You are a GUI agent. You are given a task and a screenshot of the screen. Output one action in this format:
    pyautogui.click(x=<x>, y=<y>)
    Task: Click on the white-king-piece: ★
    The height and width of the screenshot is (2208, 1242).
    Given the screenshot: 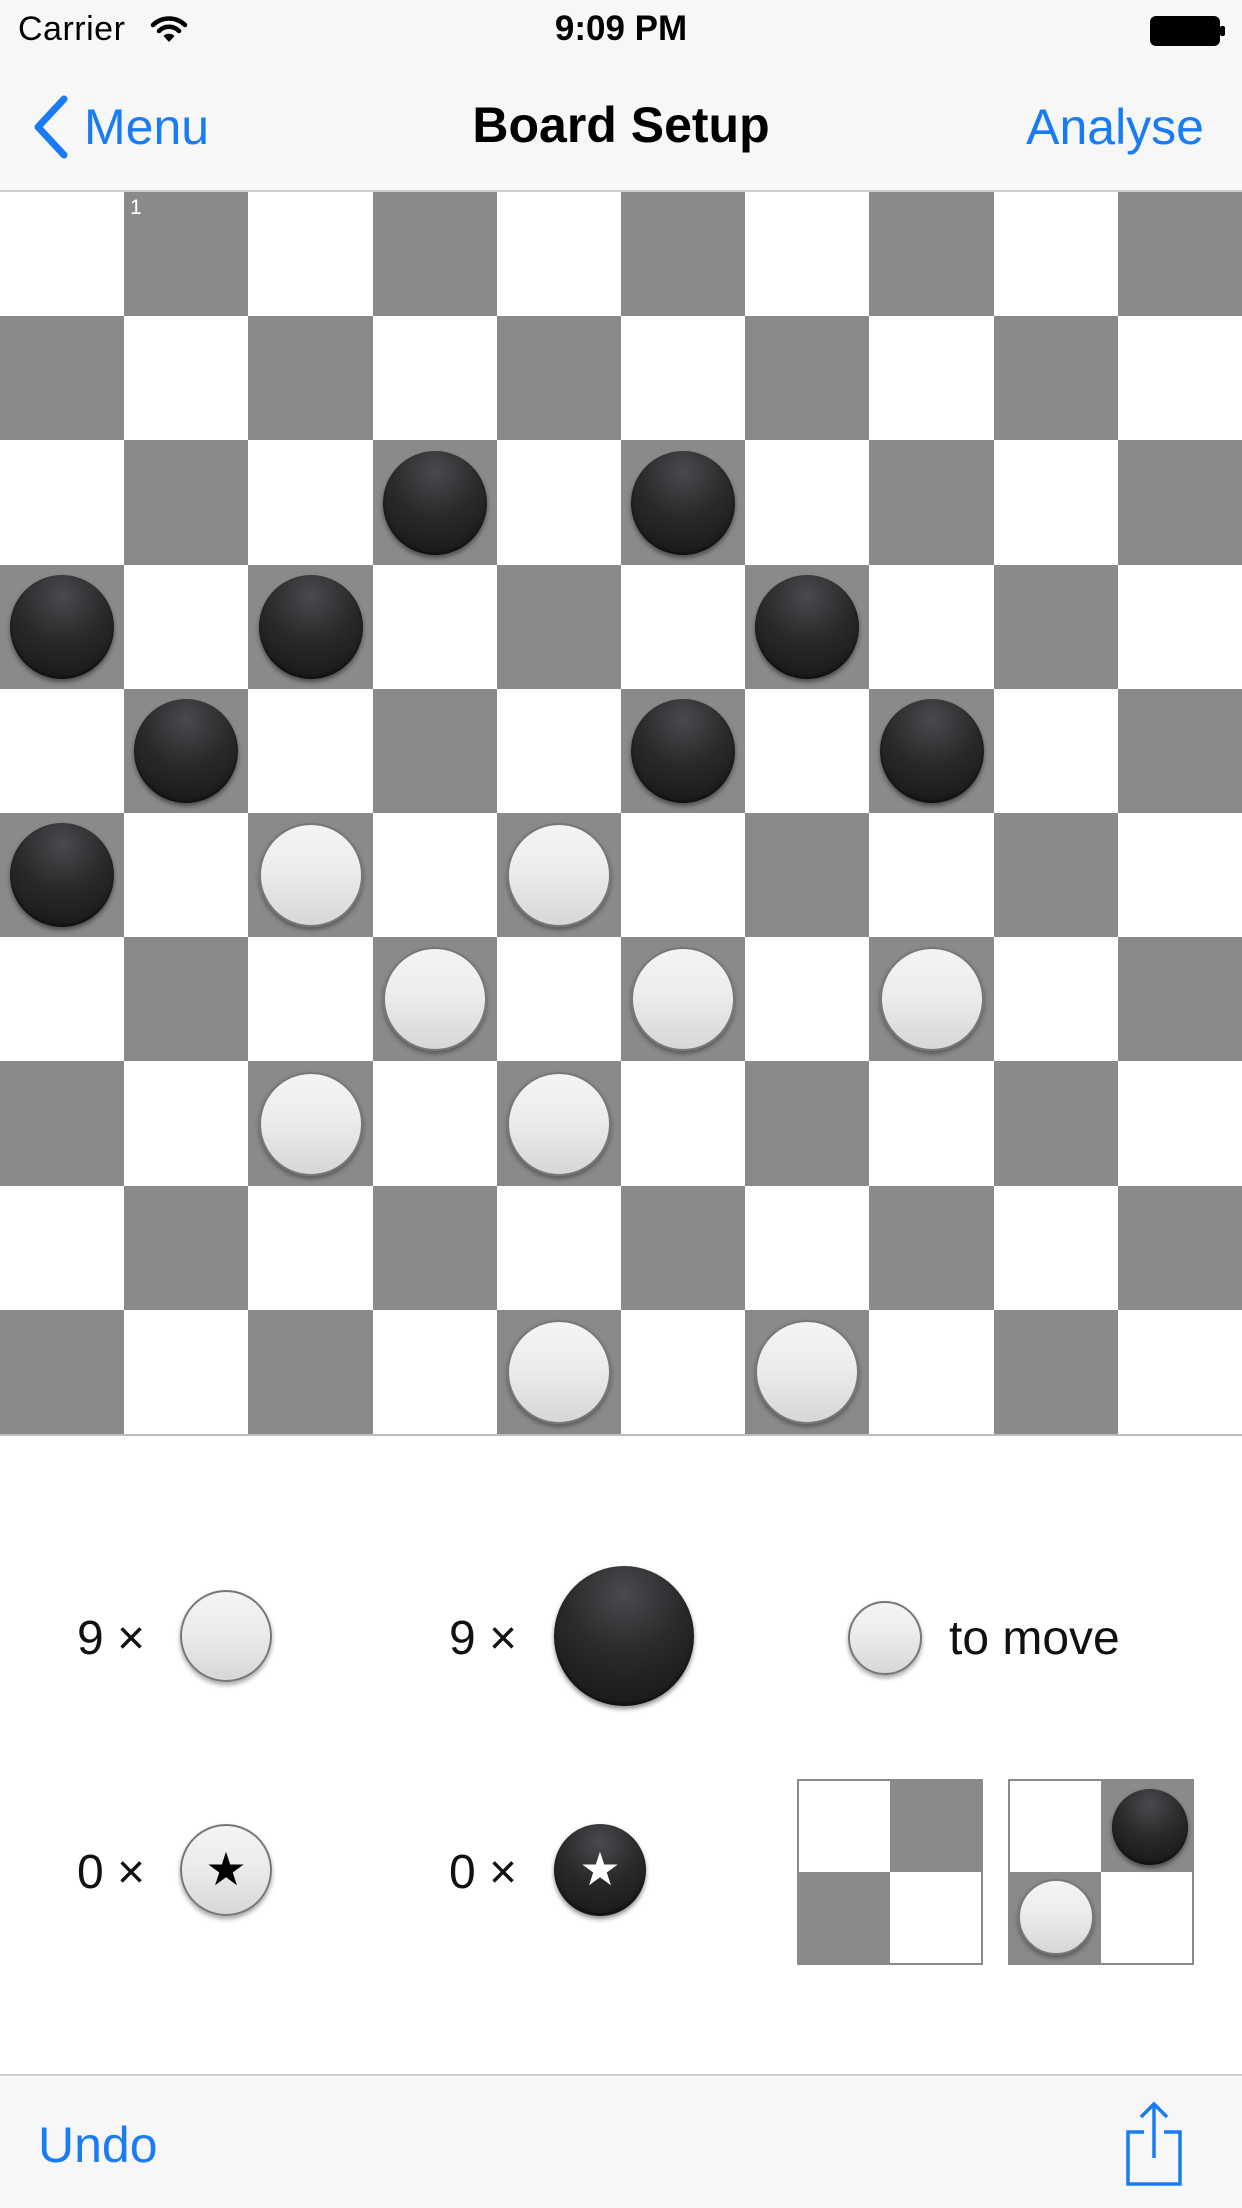 What is the action you would take?
    pyautogui.click(x=226, y=1870)
    